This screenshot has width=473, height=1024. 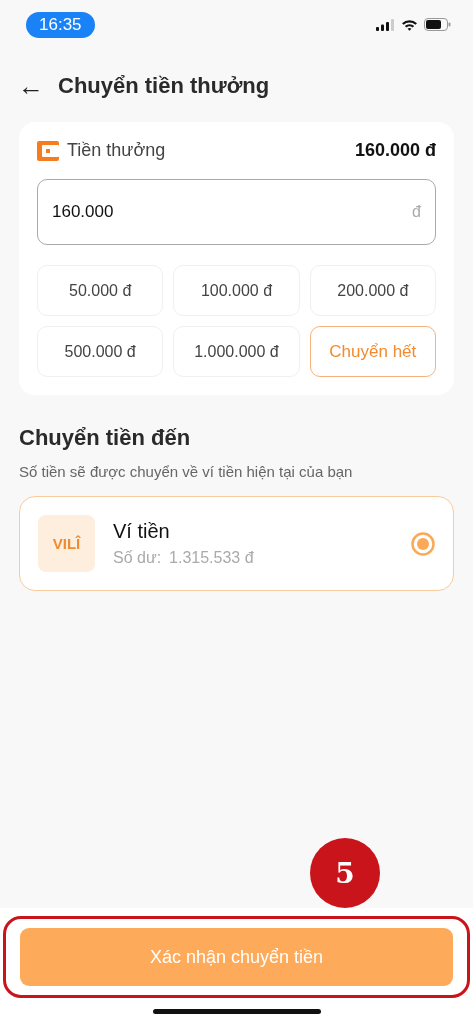 I want to click on wallet-icon, so click(x=48, y=150).